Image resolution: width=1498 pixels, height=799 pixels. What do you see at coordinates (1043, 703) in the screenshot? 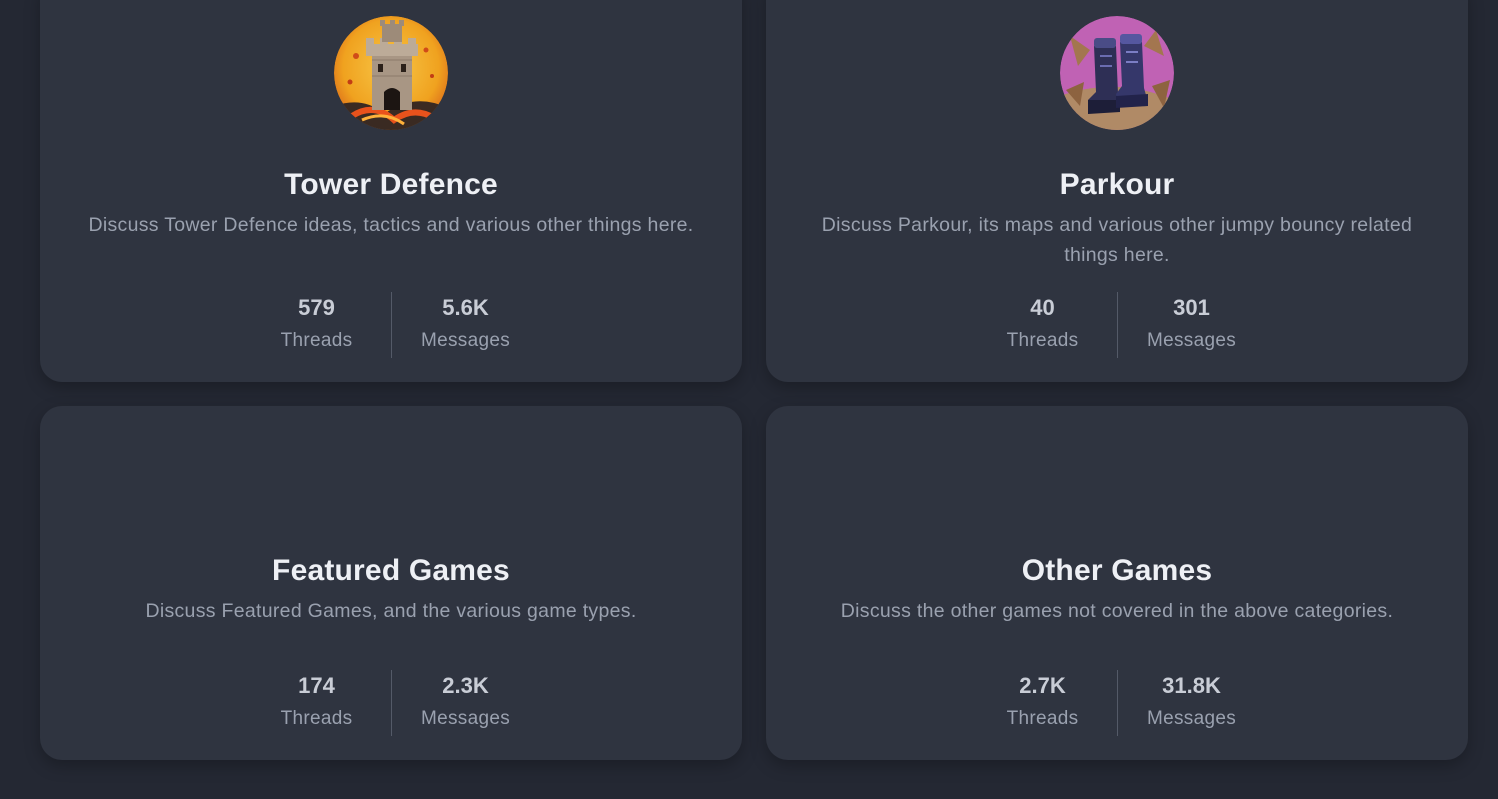
I see `threads-stat: 2.7K Threads` at bounding box center [1043, 703].